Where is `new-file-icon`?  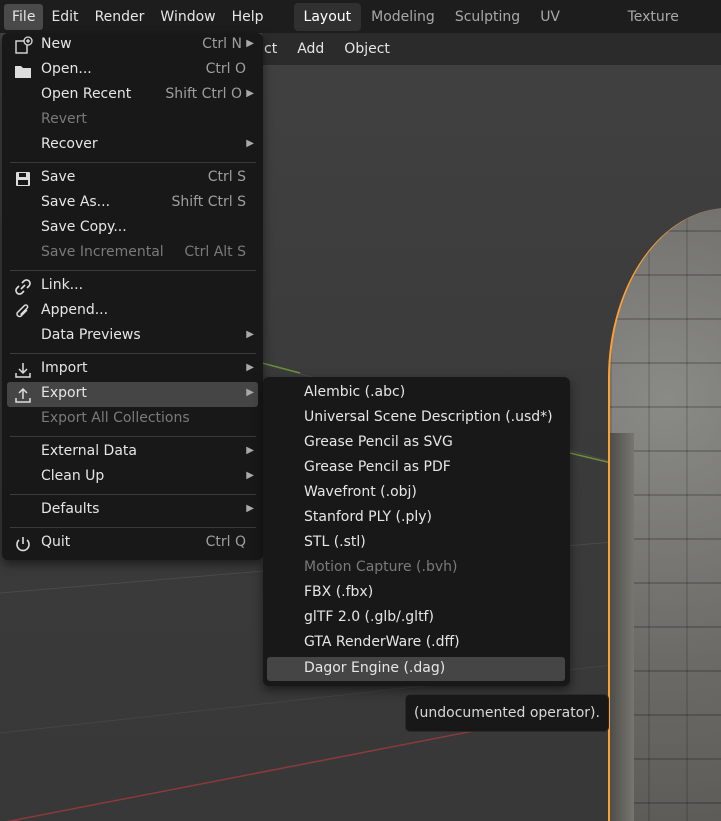 new-file-icon is located at coordinates (23, 46).